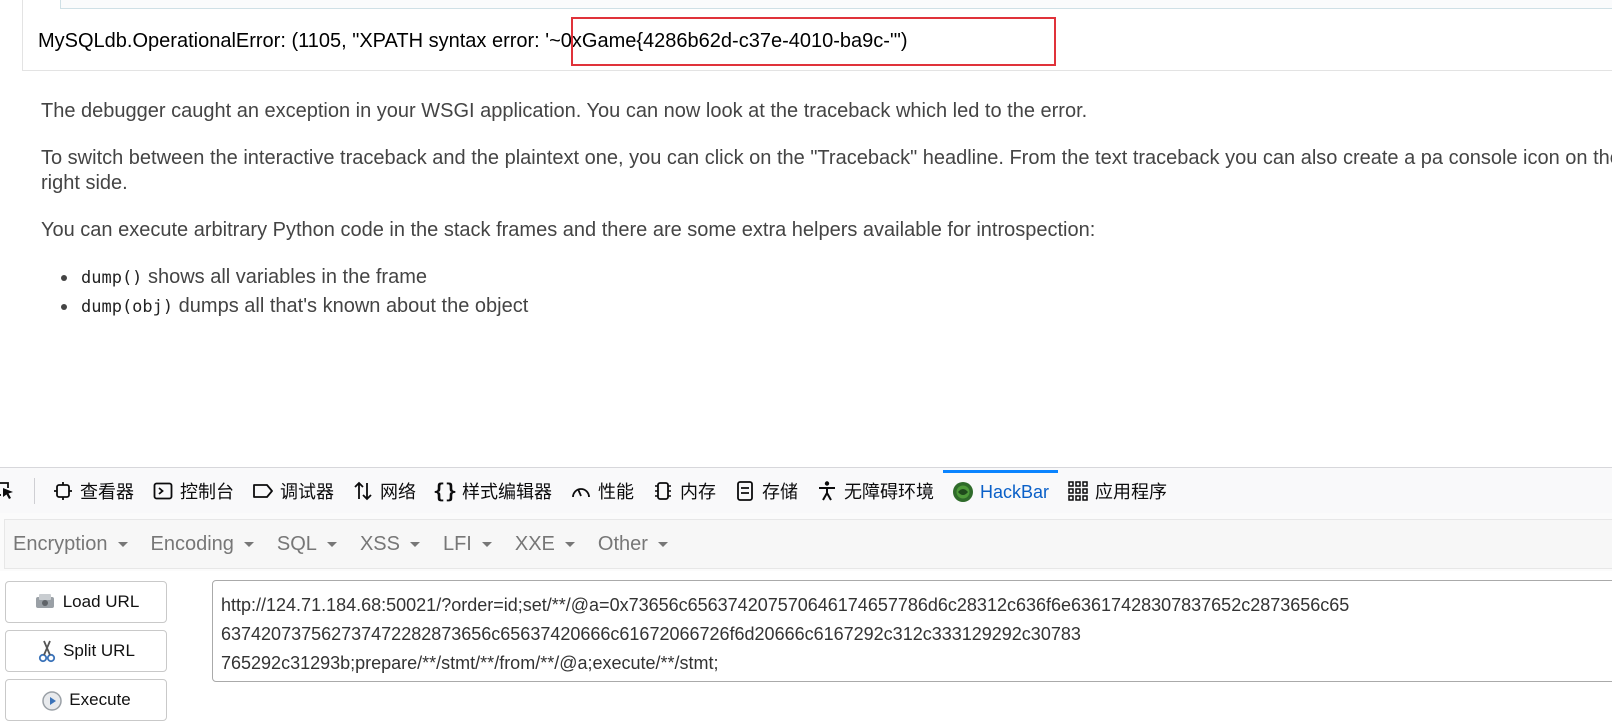 The width and height of the screenshot is (1612, 722). I want to click on helper-code: dump(obj), so click(127, 307).